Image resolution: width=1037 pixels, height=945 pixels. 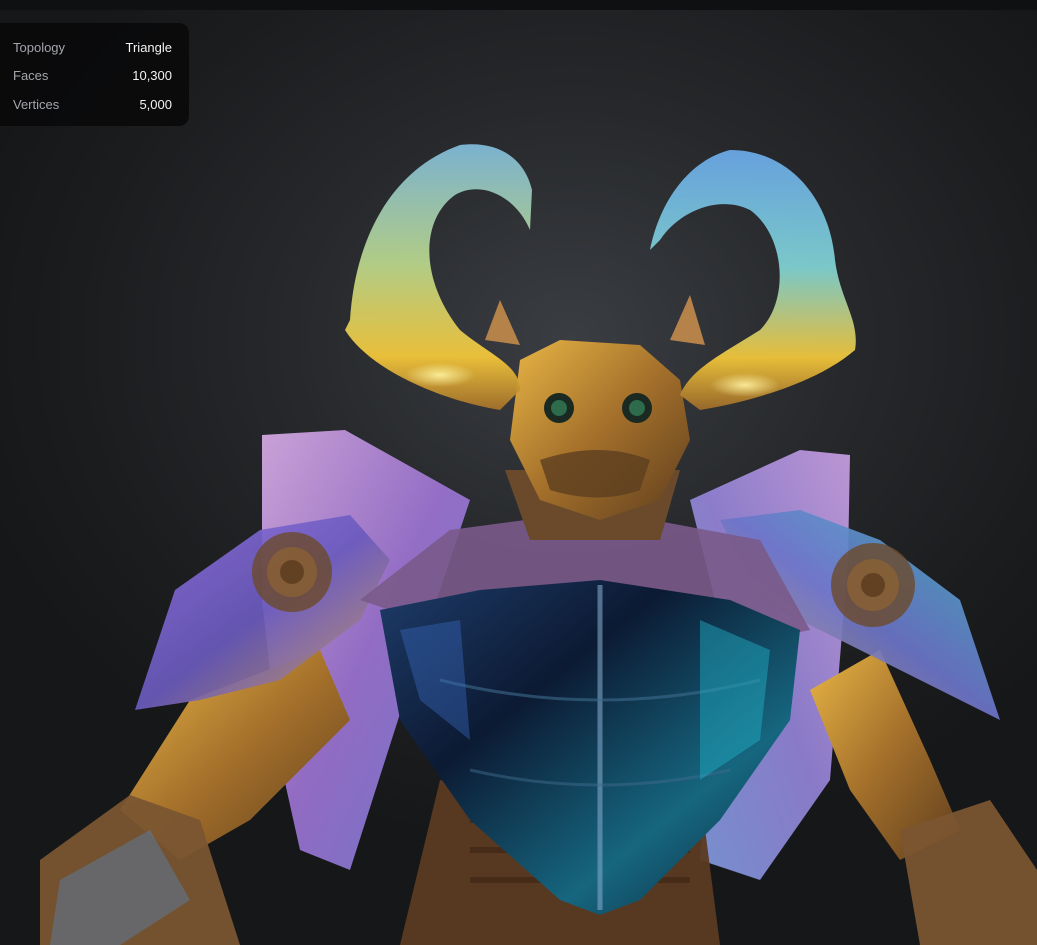 I want to click on vertices-value: 5,000, so click(x=155, y=104).